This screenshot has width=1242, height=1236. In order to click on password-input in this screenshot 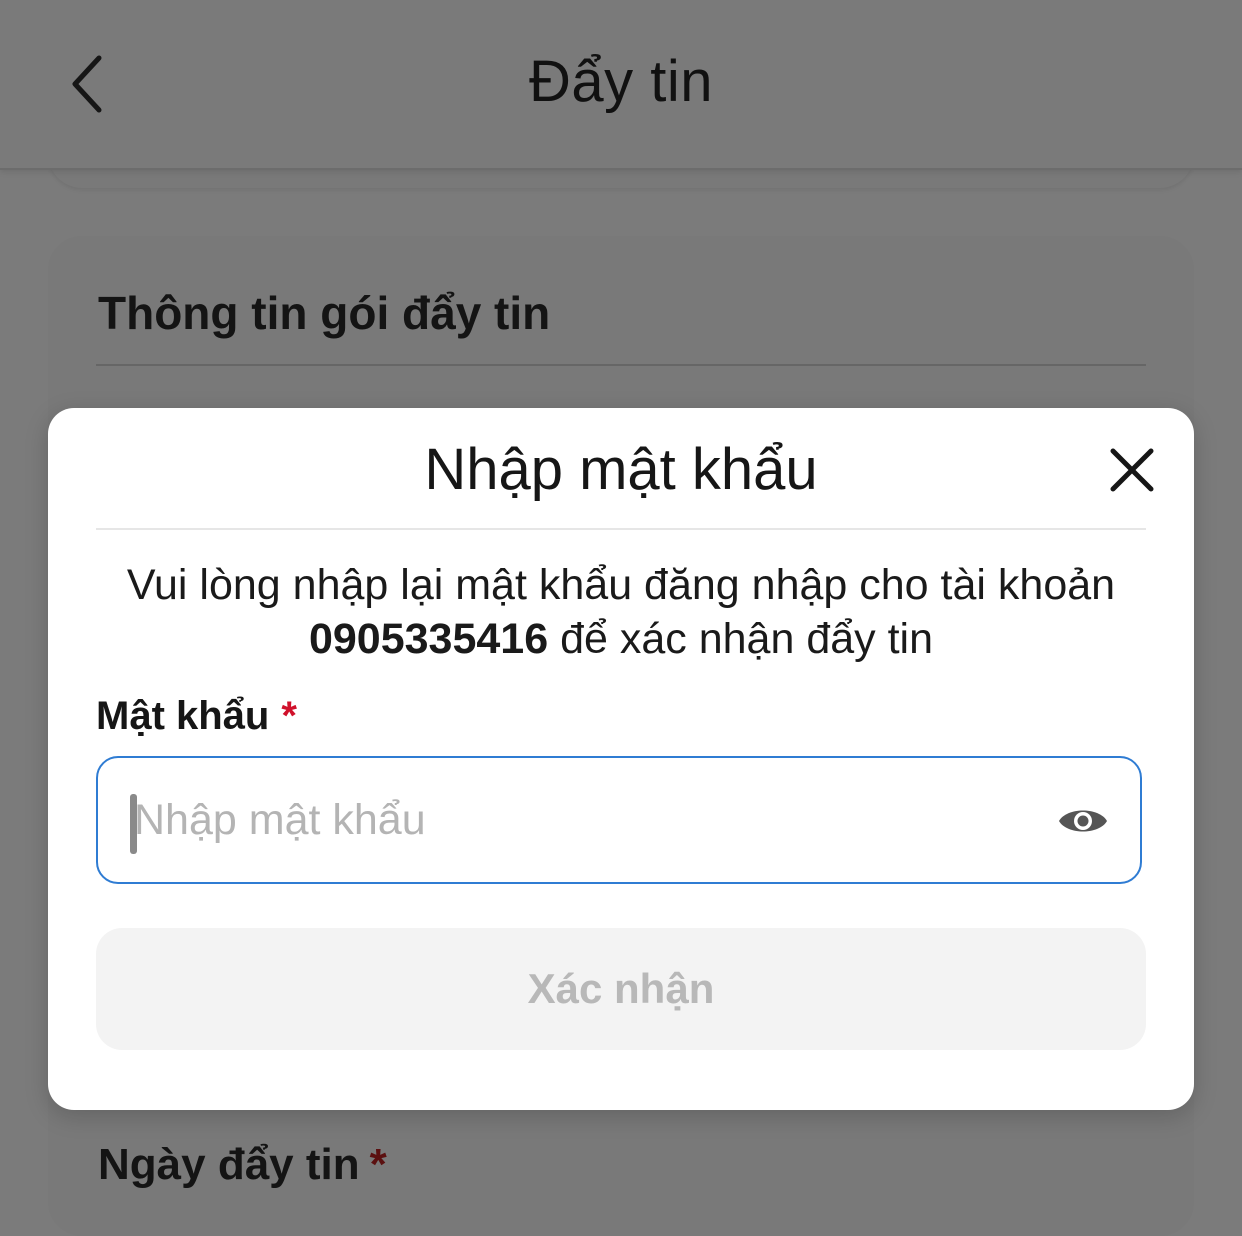, I will do `click(584, 820)`.